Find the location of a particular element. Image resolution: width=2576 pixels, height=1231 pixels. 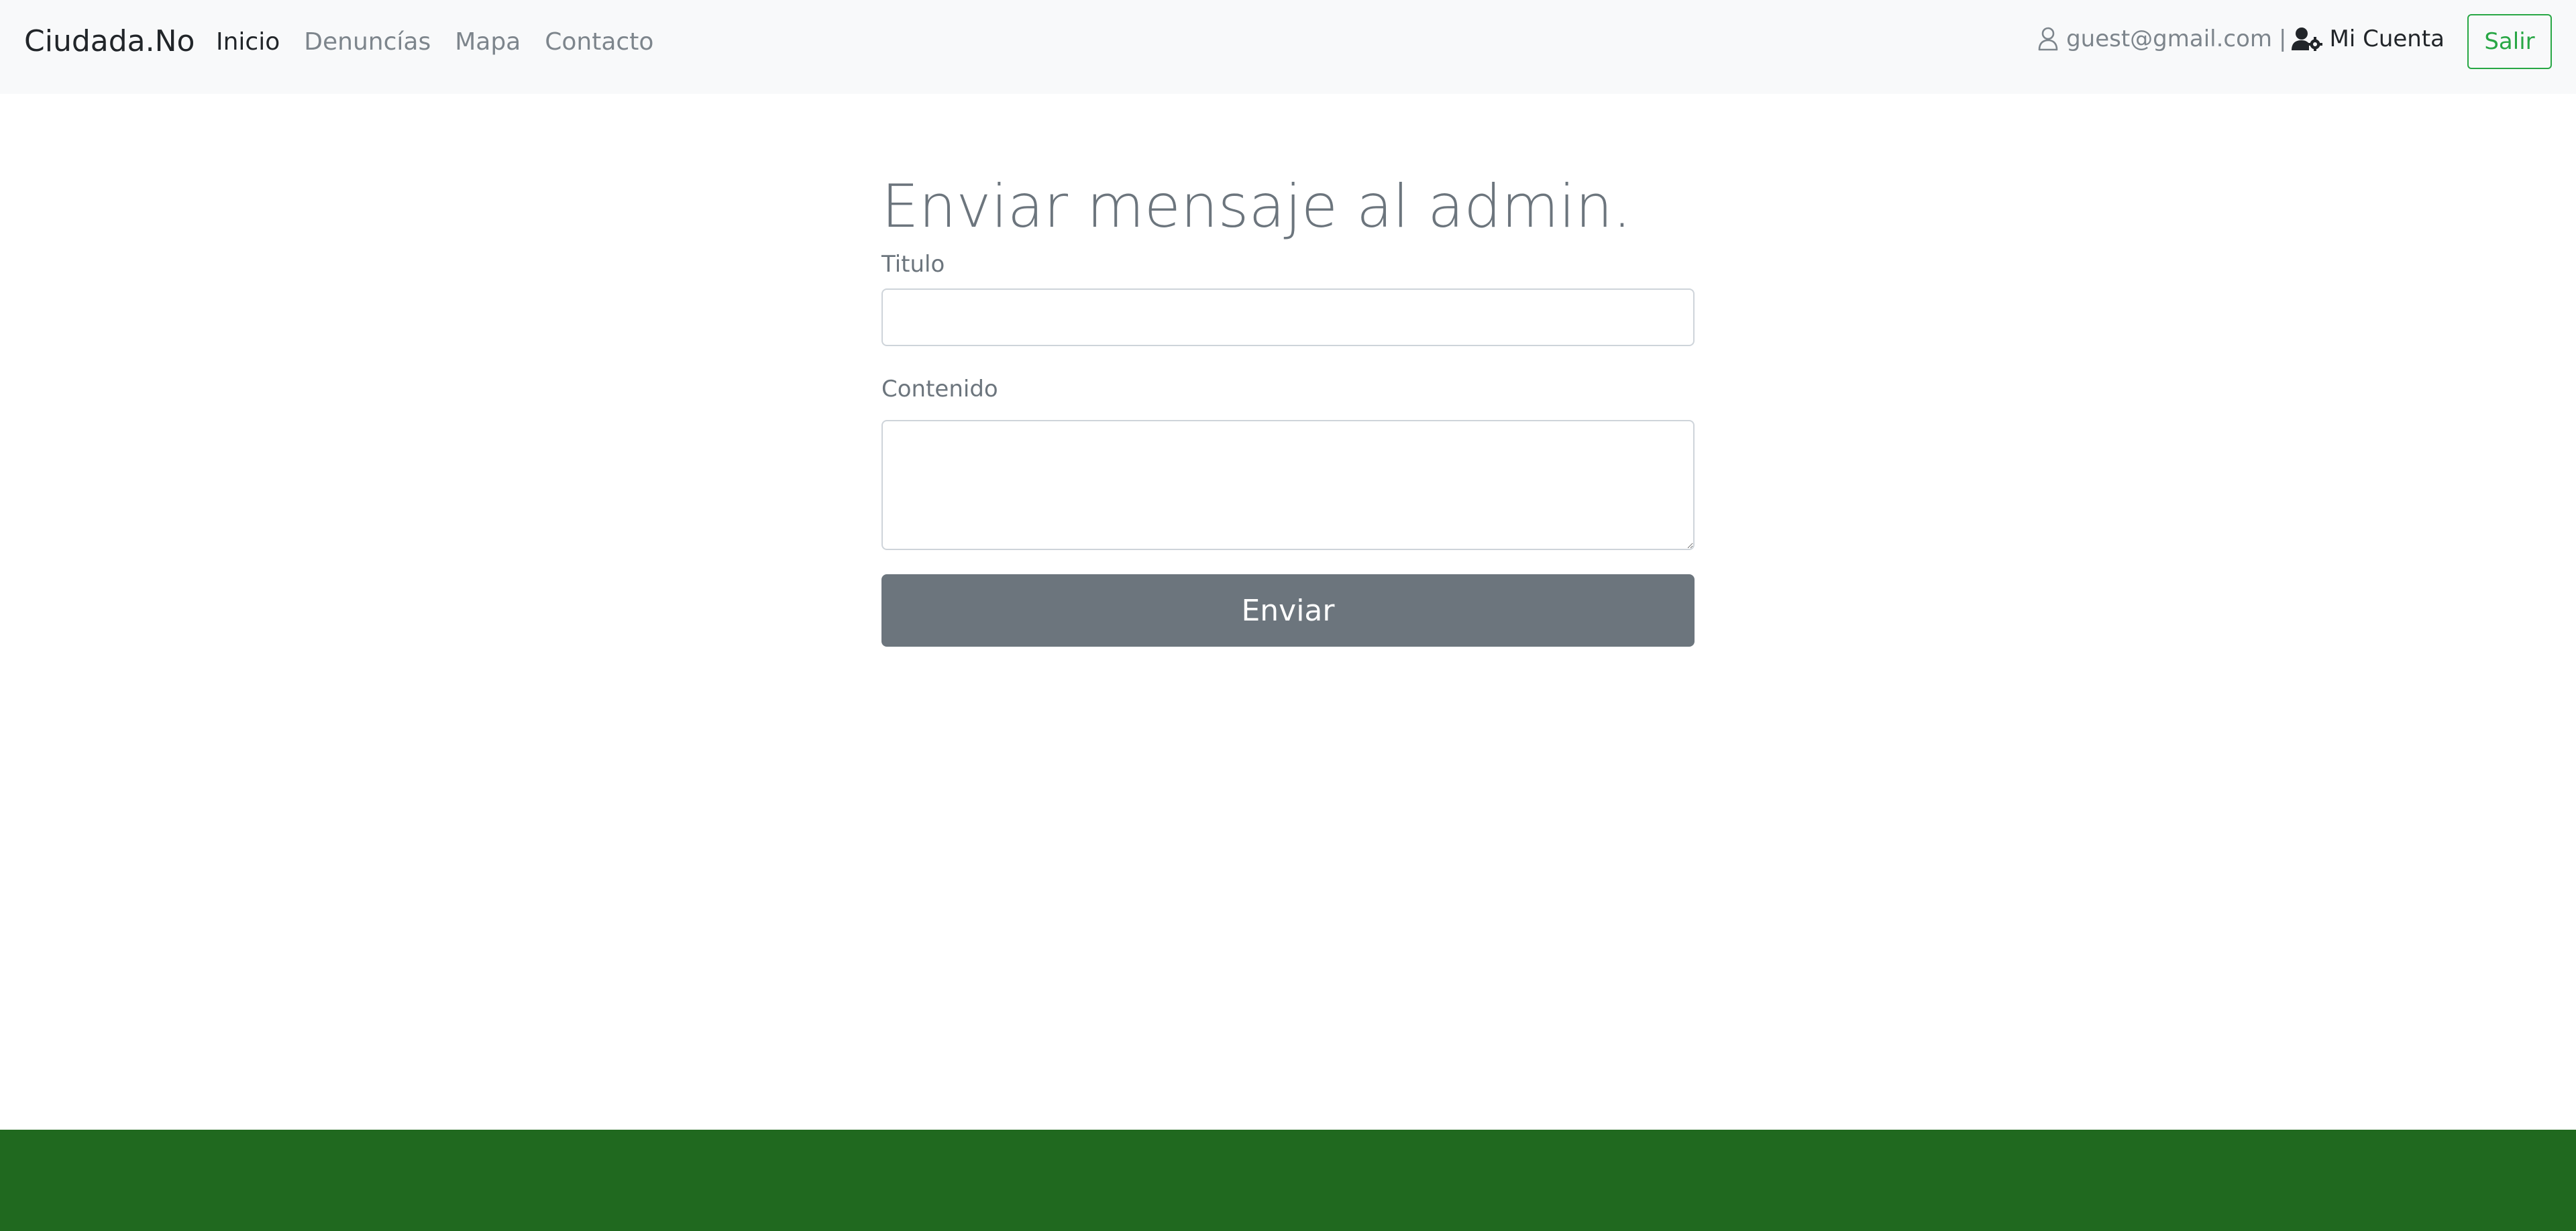

user-email-text: guest@gmail.com is located at coordinates (2169, 38).